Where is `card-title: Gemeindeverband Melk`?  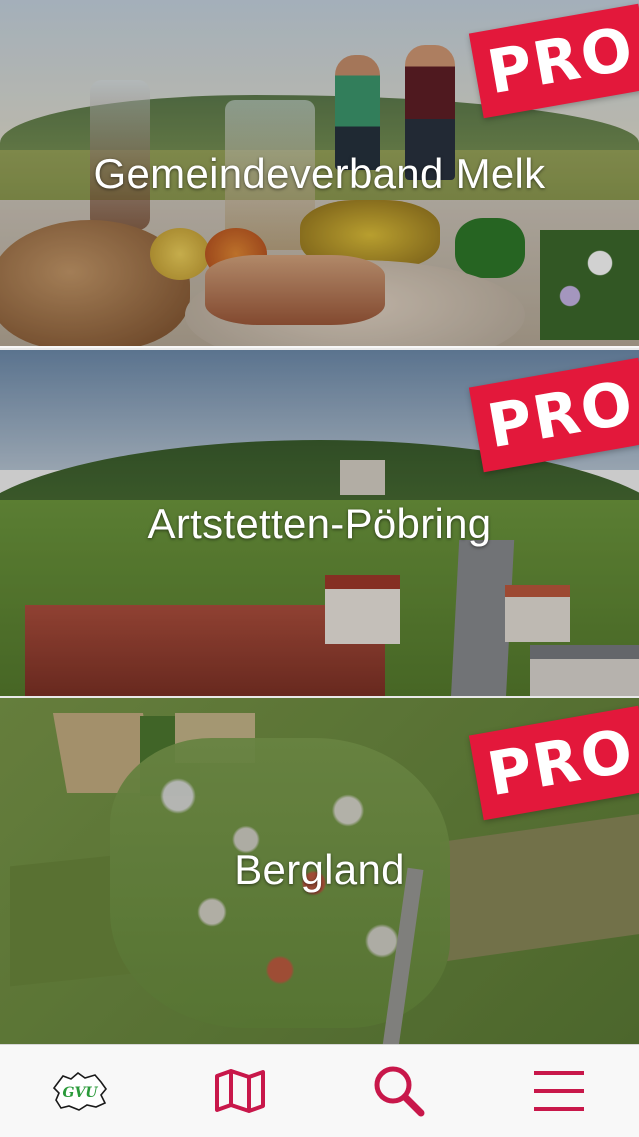 card-title: Gemeindeverband Melk is located at coordinates (319, 173).